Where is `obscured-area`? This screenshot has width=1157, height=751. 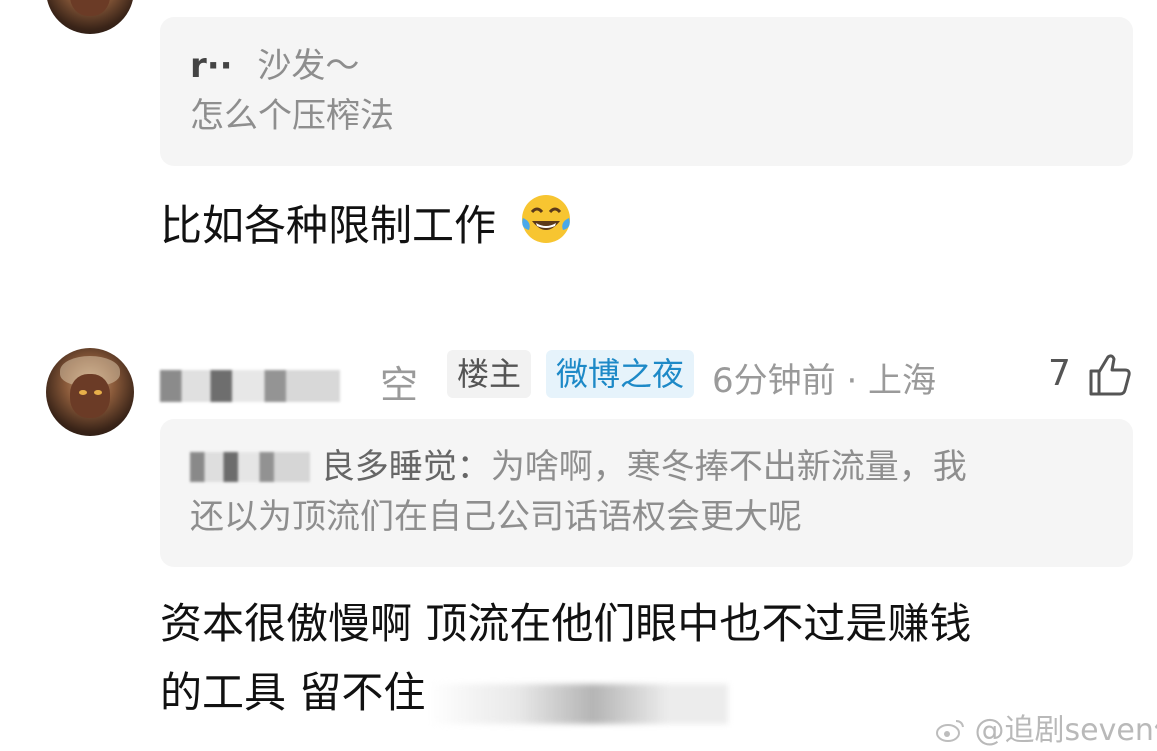
obscured-area is located at coordinates (578, 704).